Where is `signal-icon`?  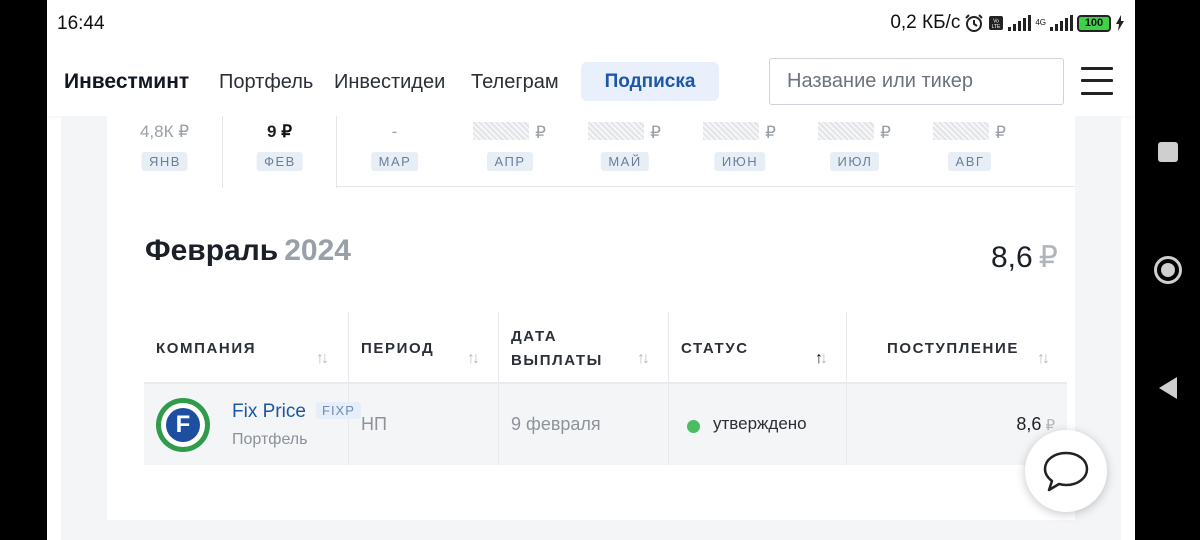
signal-icon is located at coordinates (1020, 23).